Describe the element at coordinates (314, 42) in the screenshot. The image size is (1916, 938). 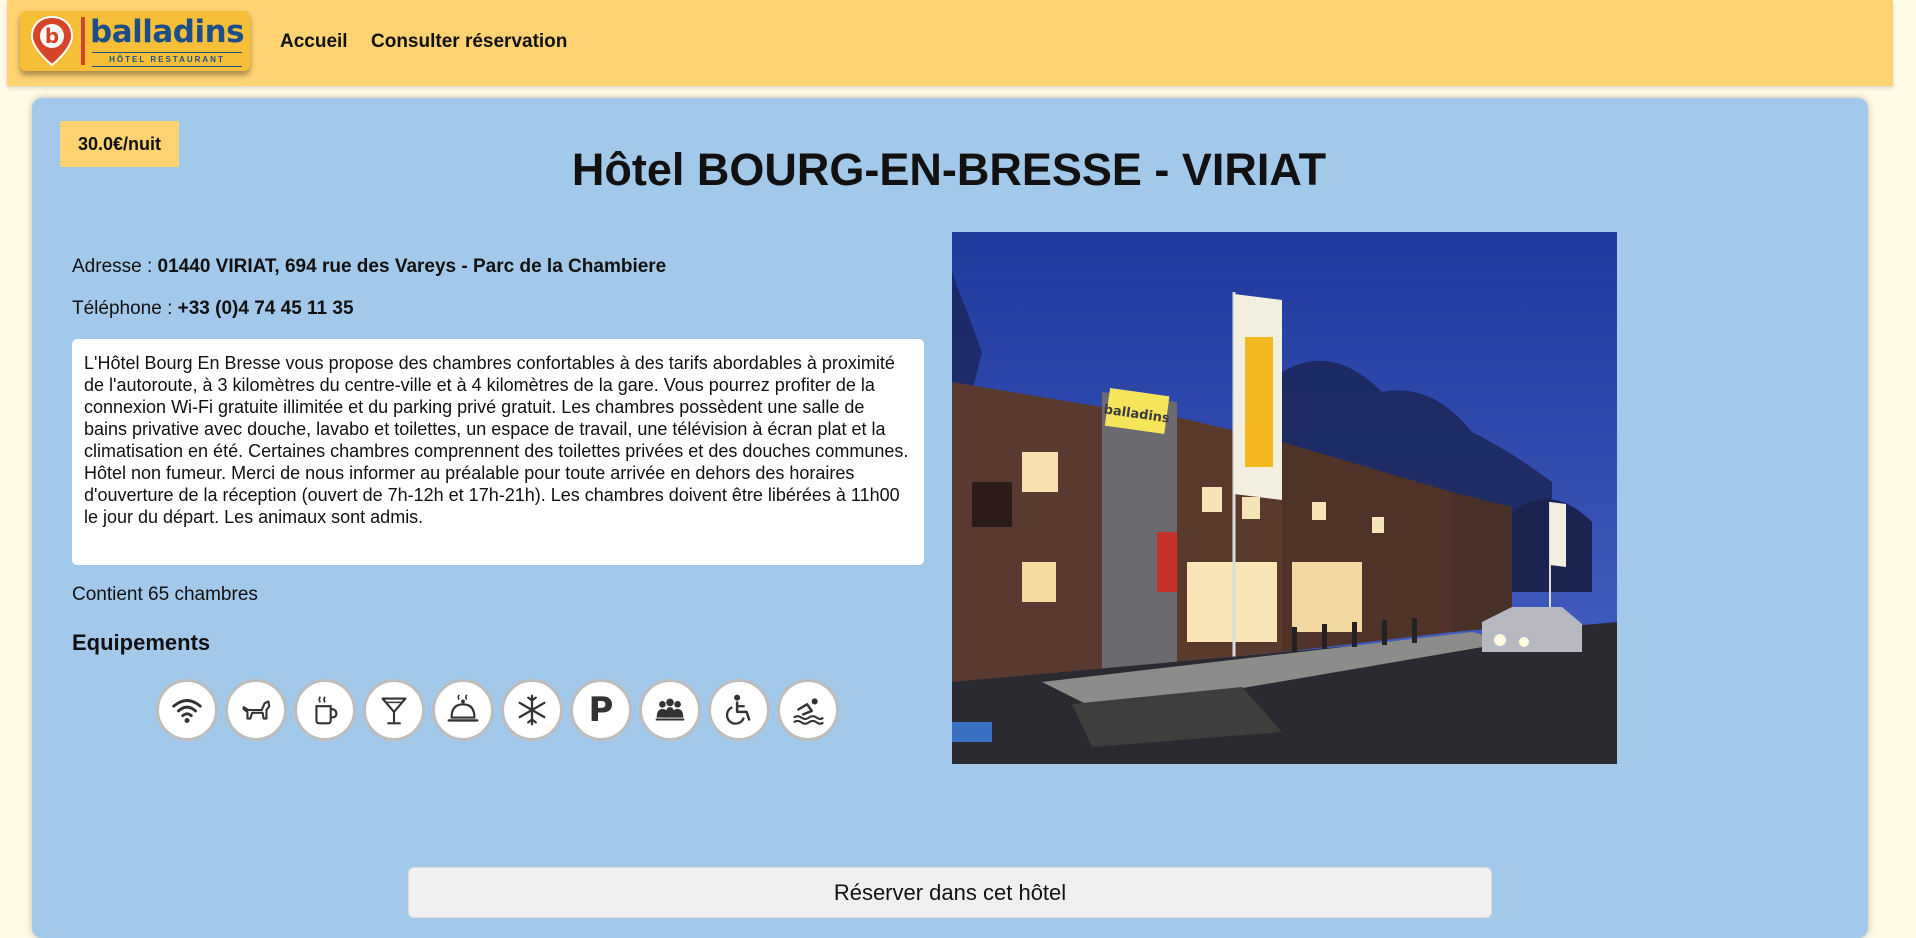
I see `nav-accueil-link: Accueil` at that location.